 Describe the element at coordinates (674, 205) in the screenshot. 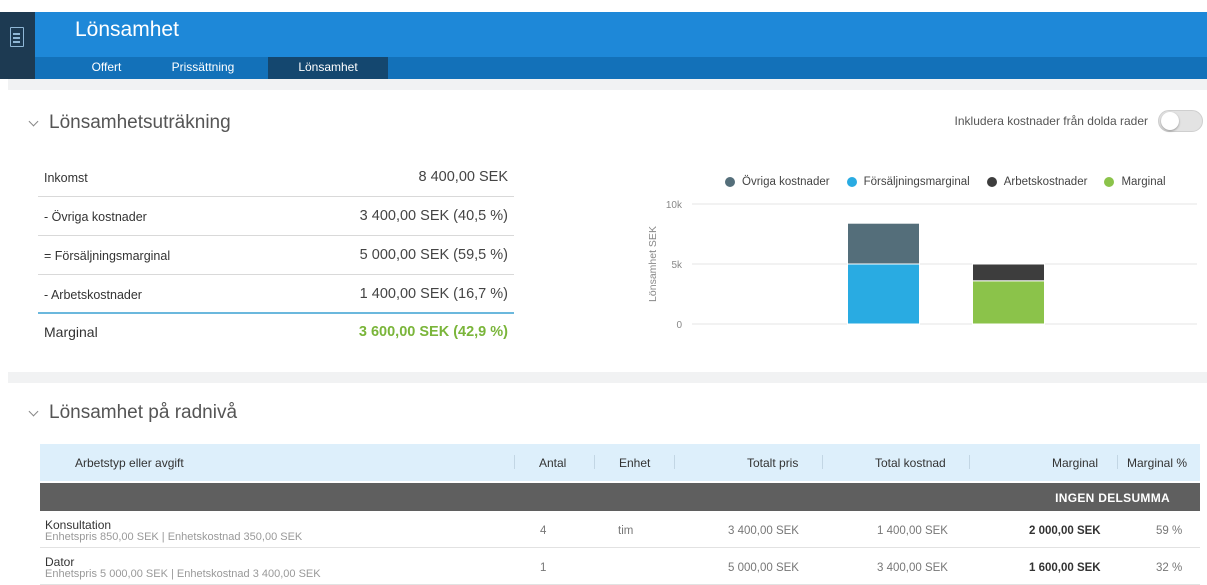

I see `y-tick-label: 10k` at that location.